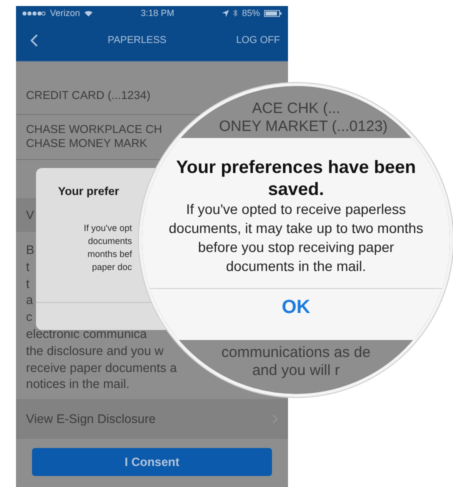 Image resolution: width=453 pixels, height=487 pixels. I want to click on disclosure-text: receive paper documents a, so click(101, 368).